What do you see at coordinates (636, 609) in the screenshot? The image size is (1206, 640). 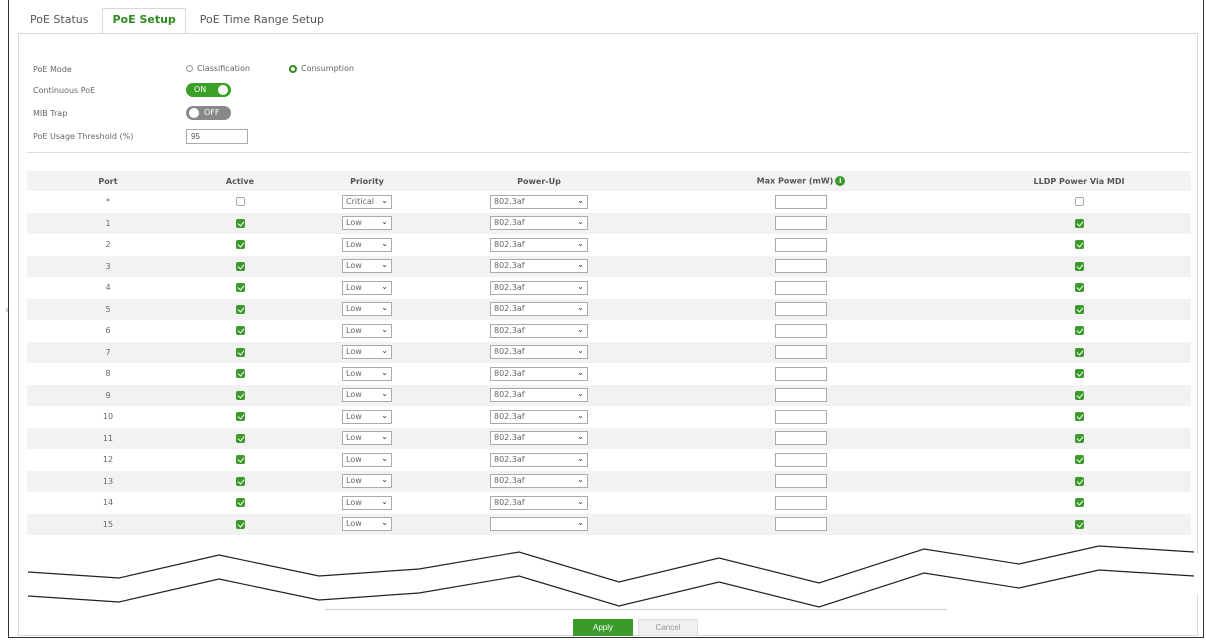 I see `footer-divider` at bounding box center [636, 609].